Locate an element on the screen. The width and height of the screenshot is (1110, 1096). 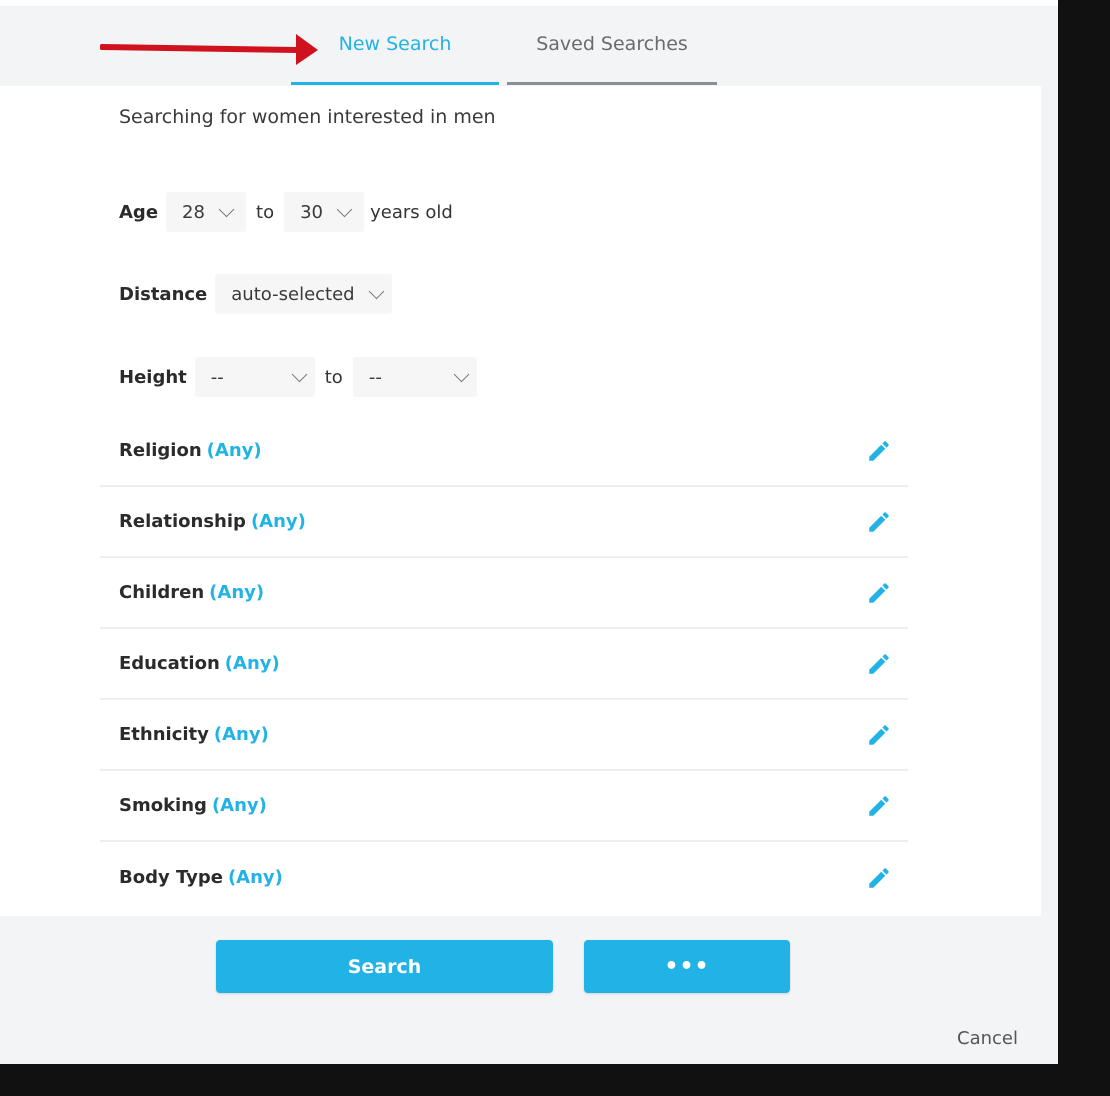
height-min-value: -- is located at coordinates (217, 377).